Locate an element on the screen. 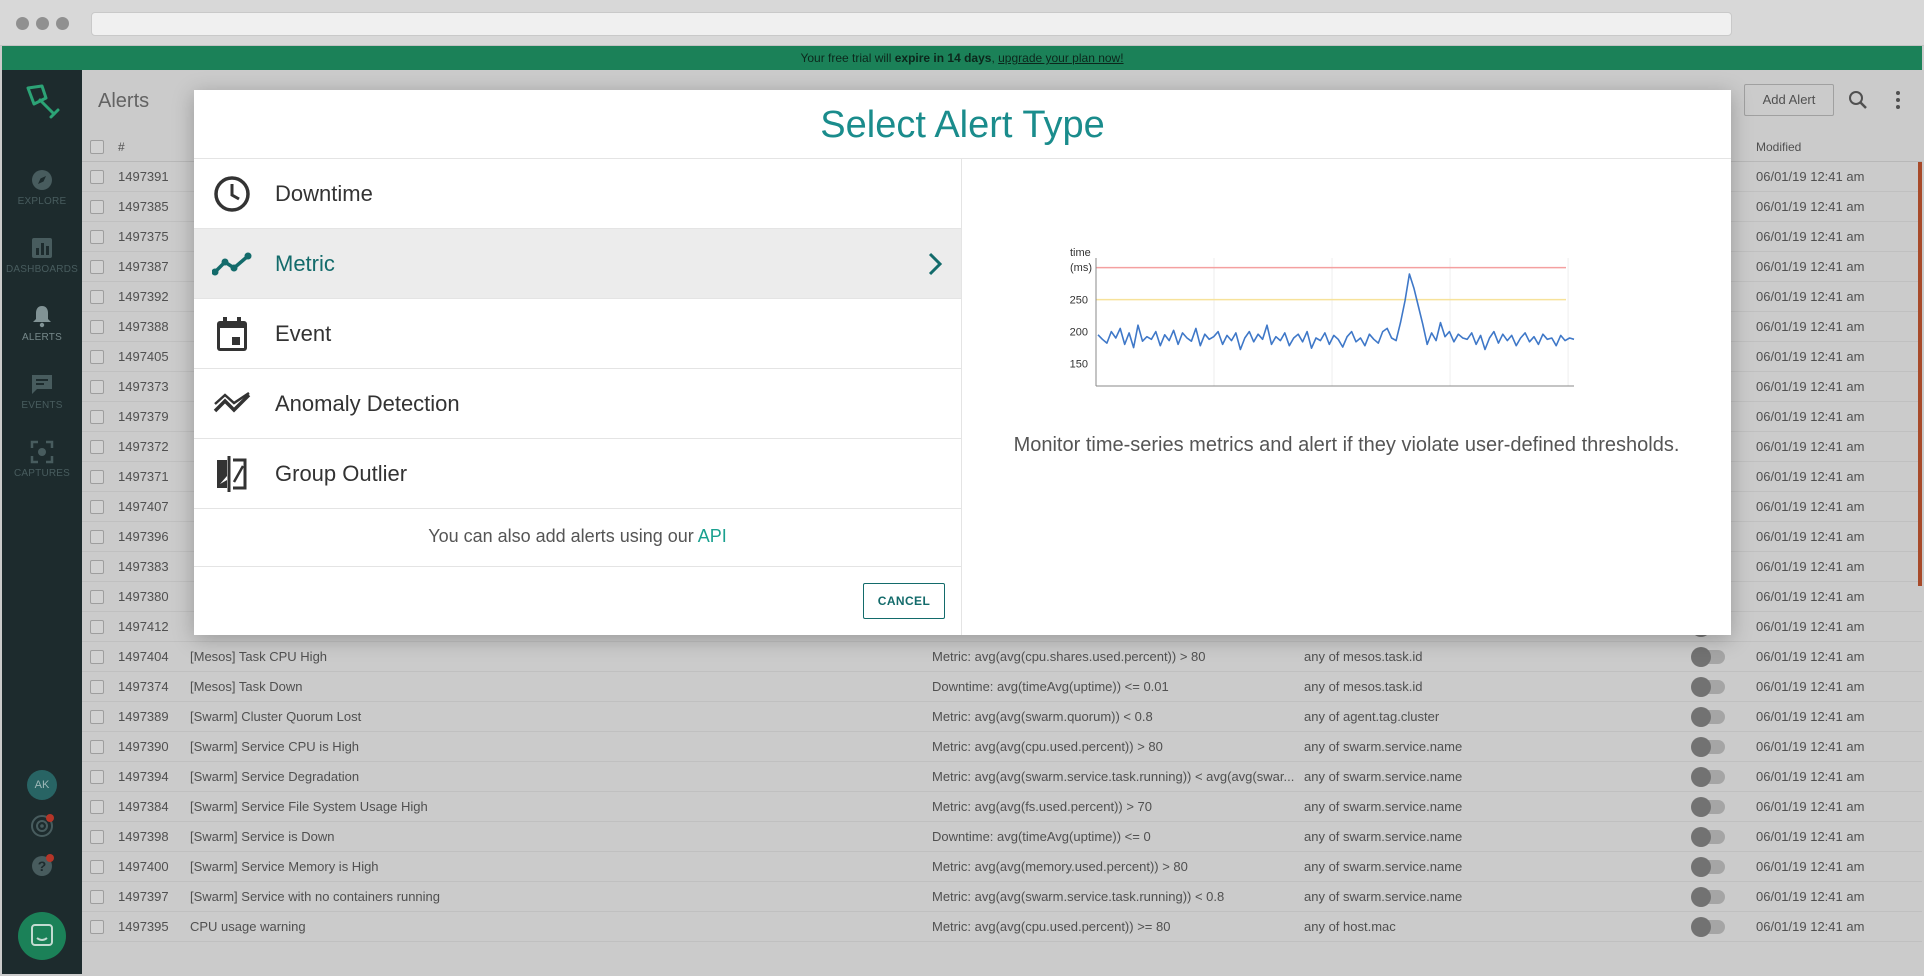  alert-type-event: Event is located at coordinates (577, 334).